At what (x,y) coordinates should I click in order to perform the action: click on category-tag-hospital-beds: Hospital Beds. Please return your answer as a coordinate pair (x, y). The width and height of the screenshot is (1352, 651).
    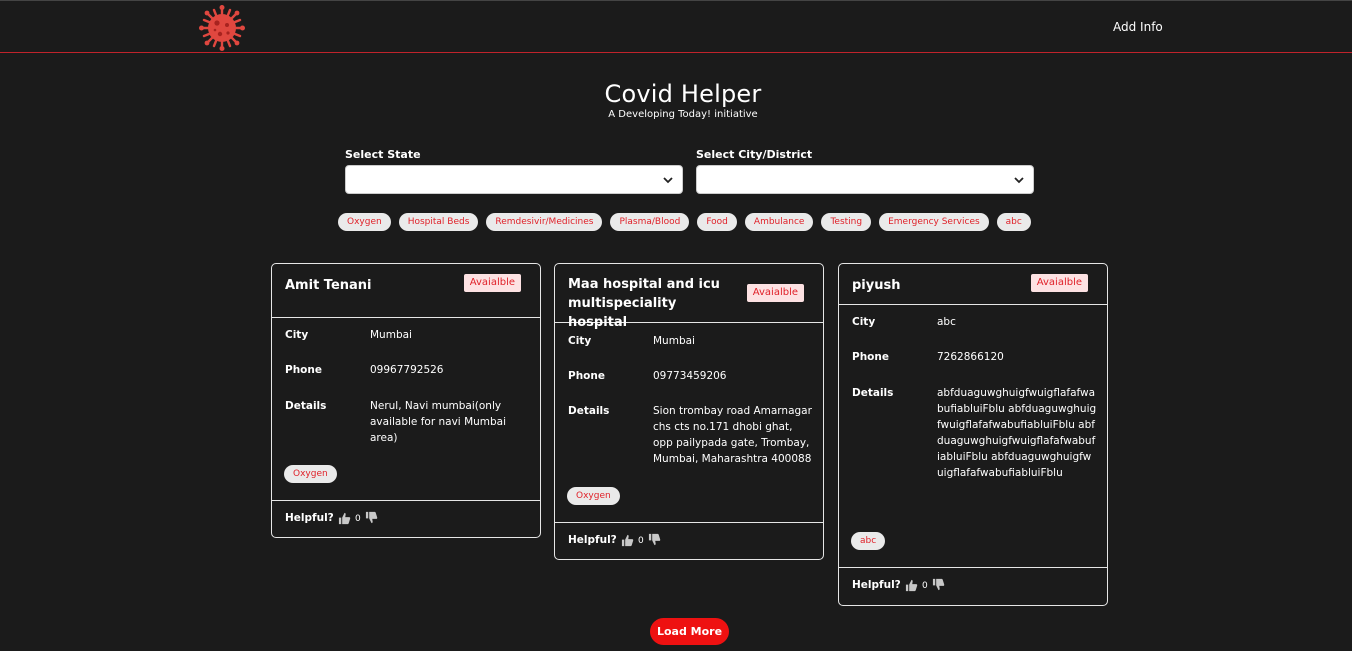
    Looking at the image, I should click on (438, 222).